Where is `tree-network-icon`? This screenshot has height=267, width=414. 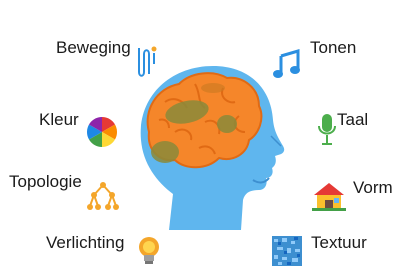 tree-network-icon is located at coordinates (103, 196).